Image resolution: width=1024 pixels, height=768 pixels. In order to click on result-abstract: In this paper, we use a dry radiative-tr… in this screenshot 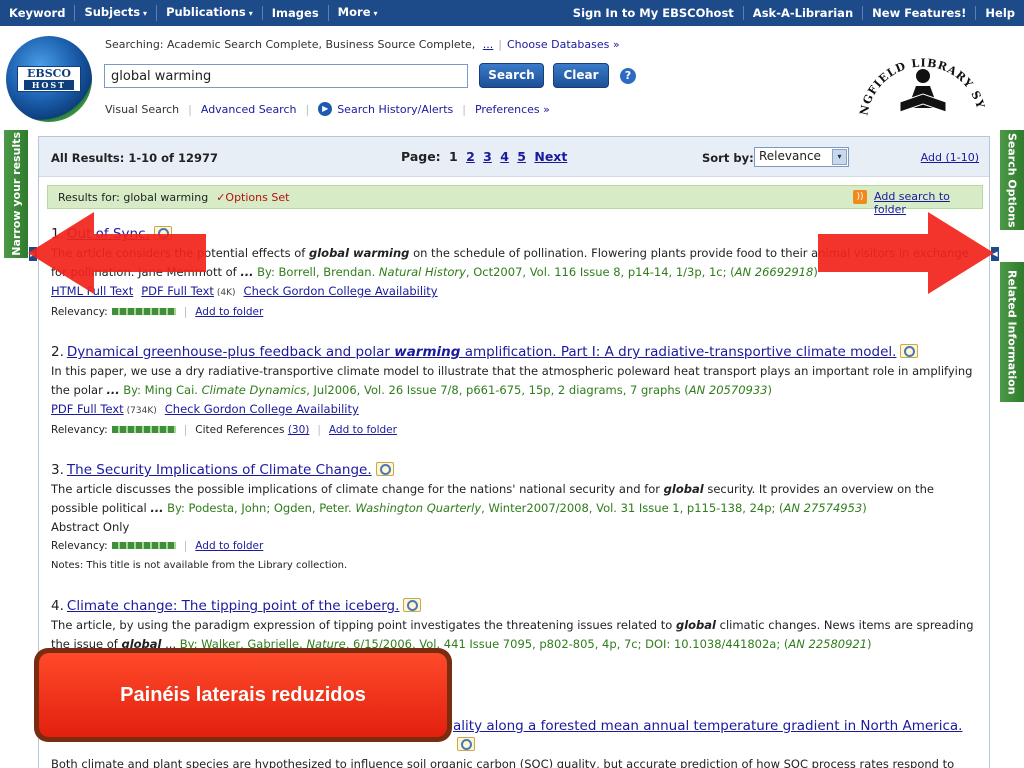, I will do `click(512, 380)`.